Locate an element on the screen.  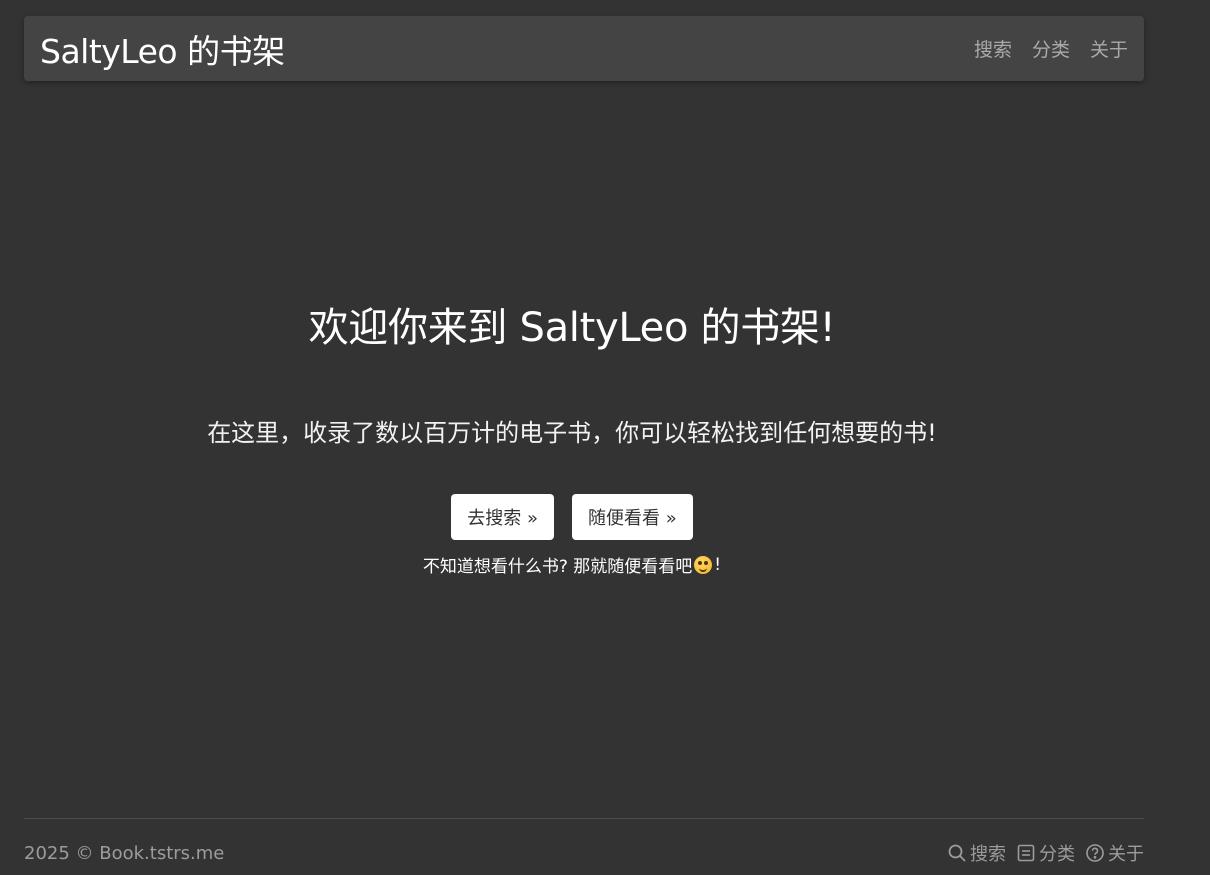
nav-links: 搜索 分类 关于 is located at coordinates (1051, 48).